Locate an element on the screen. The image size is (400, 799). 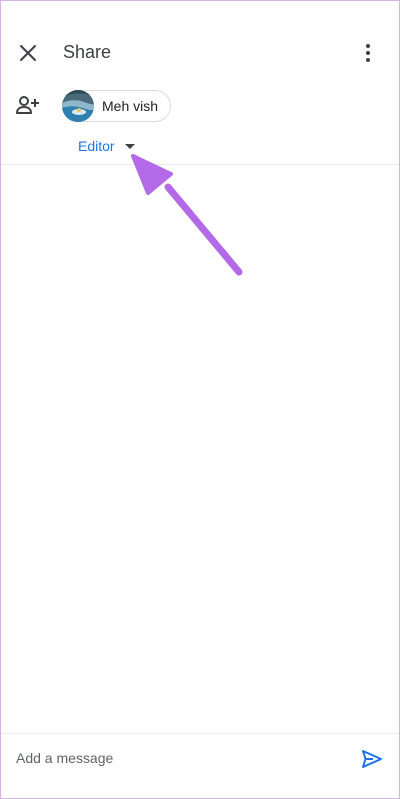
person-add-icon is located at coordinates (27, 105).